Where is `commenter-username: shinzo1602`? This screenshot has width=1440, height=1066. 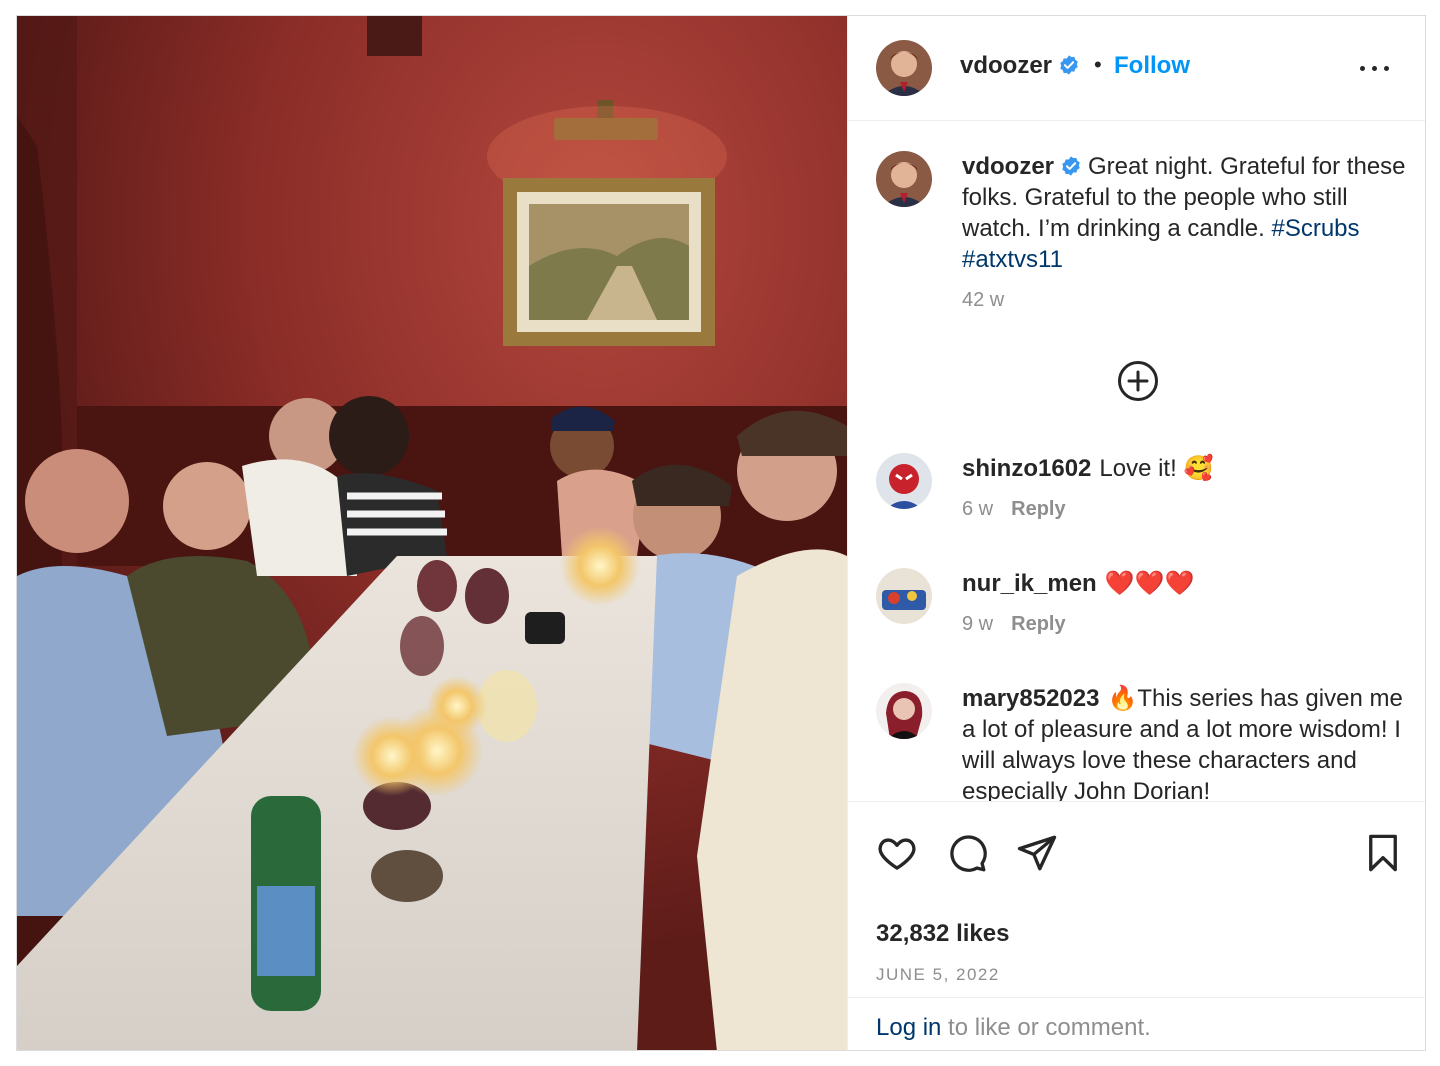
commenter-username: shinzo1602 is located at coordinates (1026, 468).